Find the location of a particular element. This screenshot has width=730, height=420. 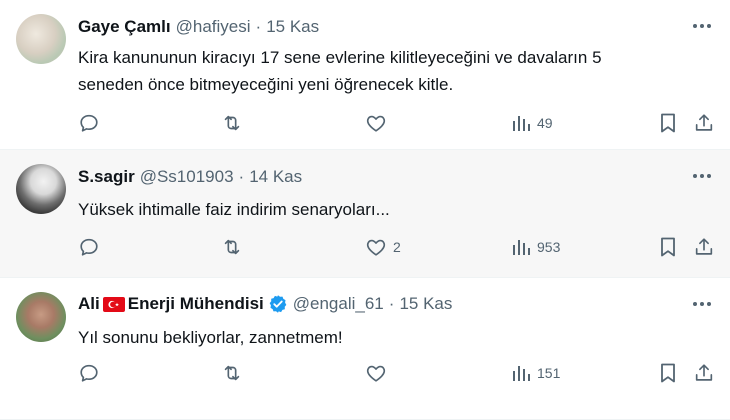

view-count: 49 is located at coordinates (545, 123).